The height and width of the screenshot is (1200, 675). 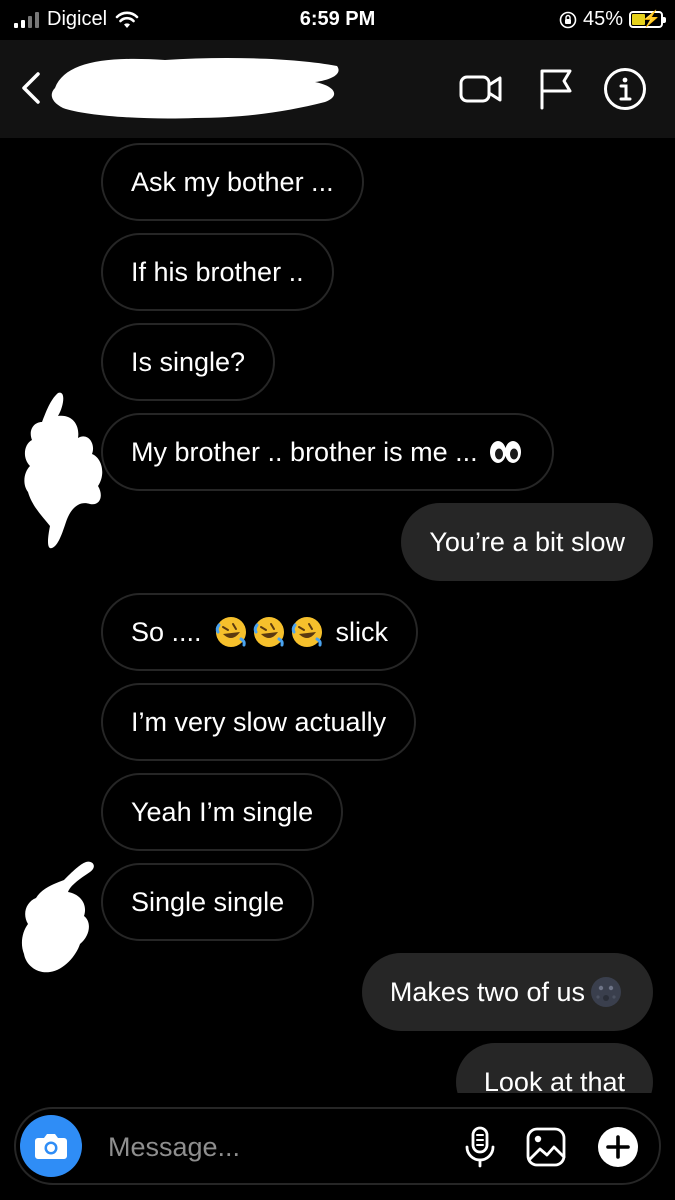 What do you see at coordinates (606, 992) in the screenshot?
I see `new-moon-face-emoji-icon` at bounding box center [606, 992].